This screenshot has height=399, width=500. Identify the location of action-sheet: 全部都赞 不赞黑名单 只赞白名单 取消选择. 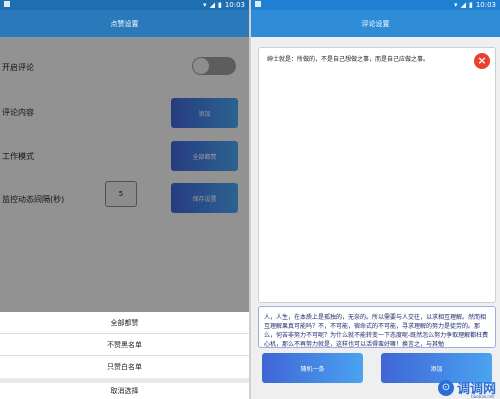
(124, 355).